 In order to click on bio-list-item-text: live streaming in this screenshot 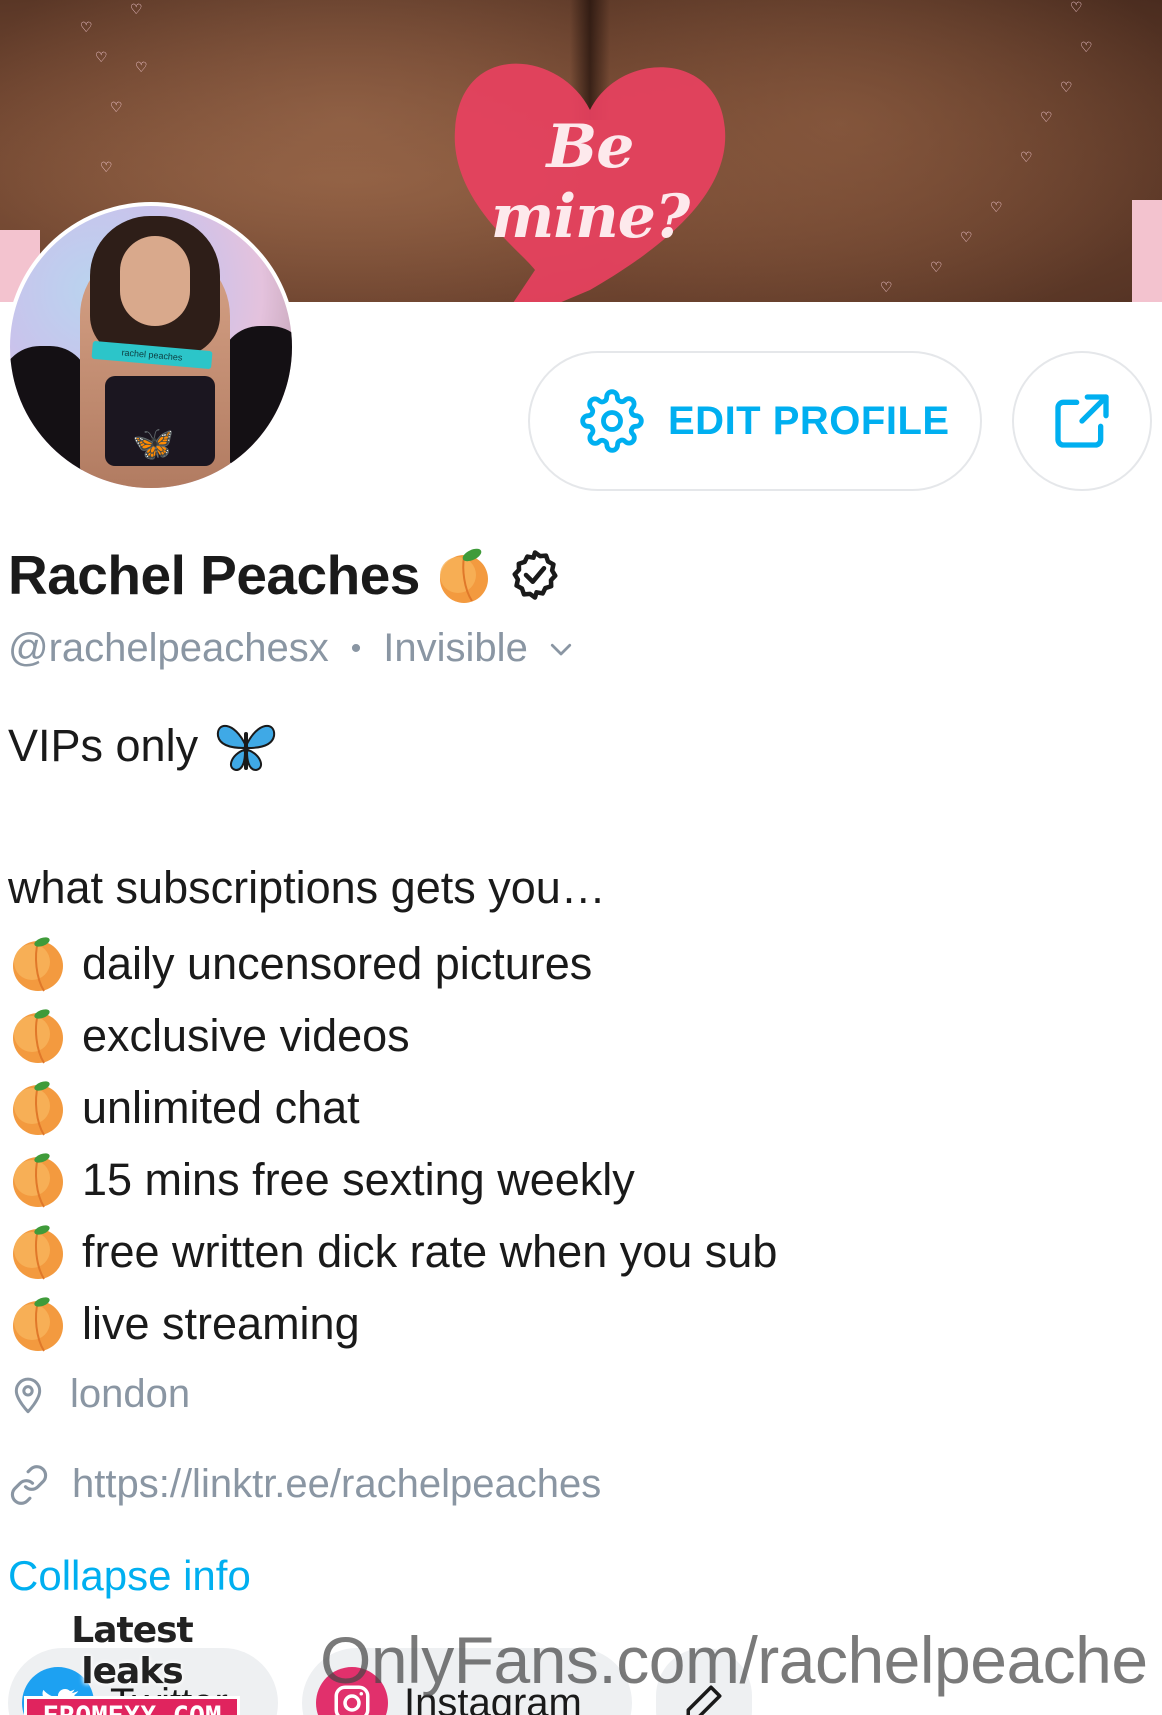, I will do `click(221, 1323)`.